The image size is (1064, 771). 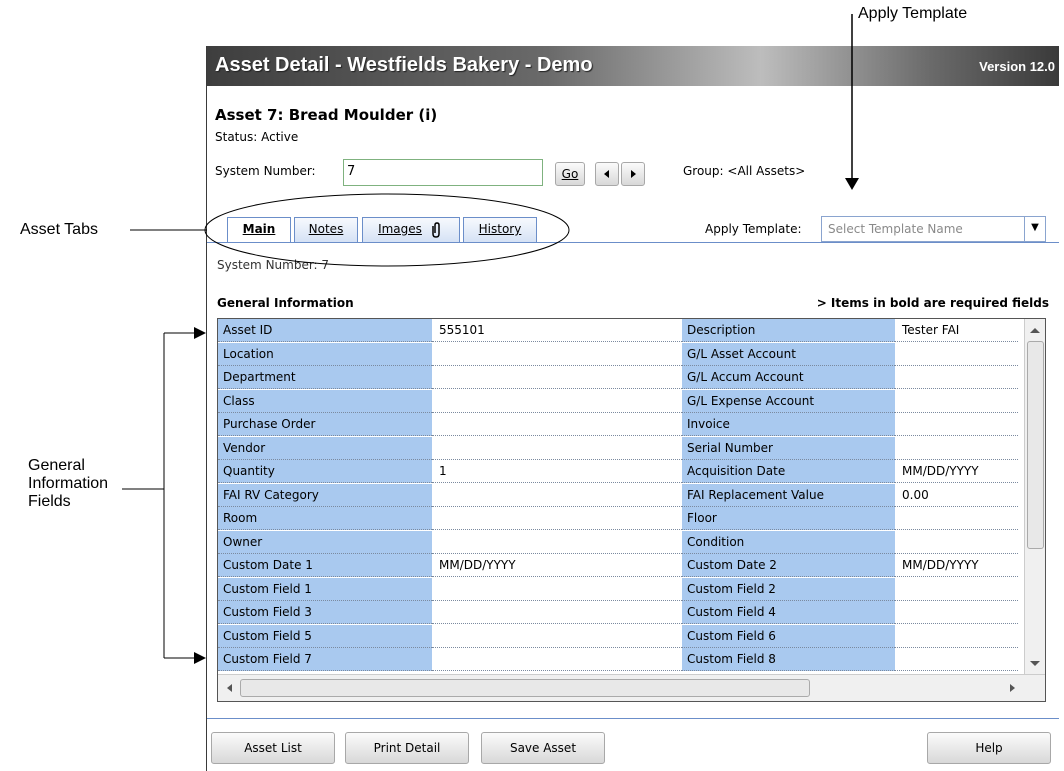 I want to click on hscroll-thumb, so click(x=525, y=688).